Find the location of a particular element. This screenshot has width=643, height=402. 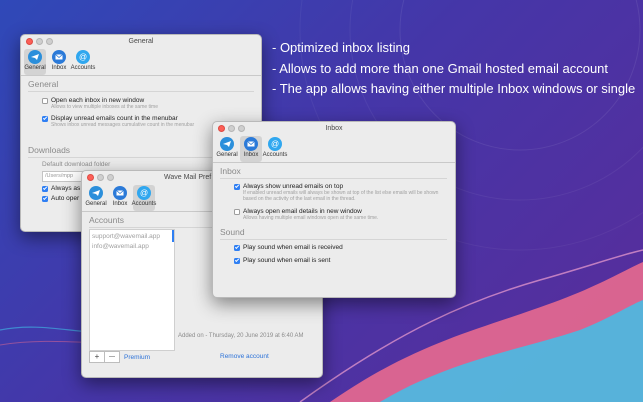

premium-link: Premium is located at coordinates (137, 357).